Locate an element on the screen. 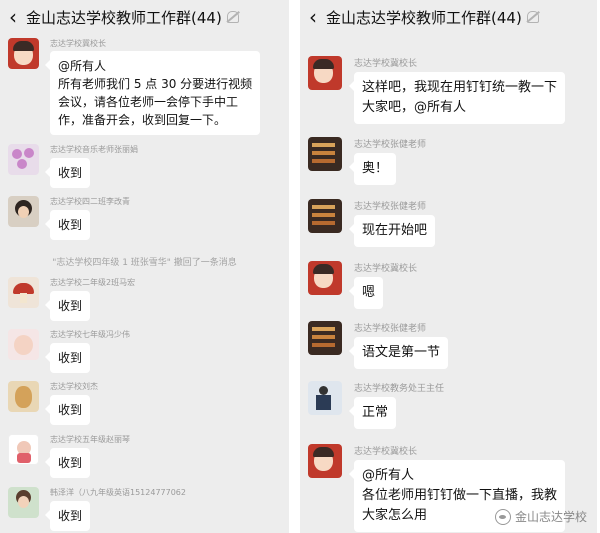 The width and height of the screenshot is (600, 533). message-bubble: 语文是第一节 is located at coordinates (398, 353).